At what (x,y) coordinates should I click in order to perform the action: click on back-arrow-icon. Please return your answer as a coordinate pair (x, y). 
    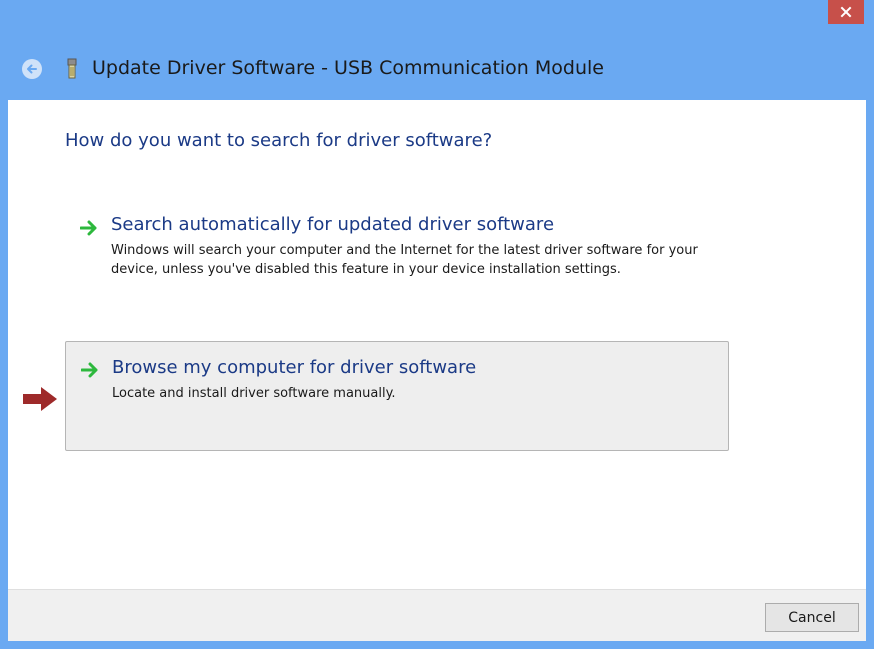
    Looking at the image, I should click on (32, 69).